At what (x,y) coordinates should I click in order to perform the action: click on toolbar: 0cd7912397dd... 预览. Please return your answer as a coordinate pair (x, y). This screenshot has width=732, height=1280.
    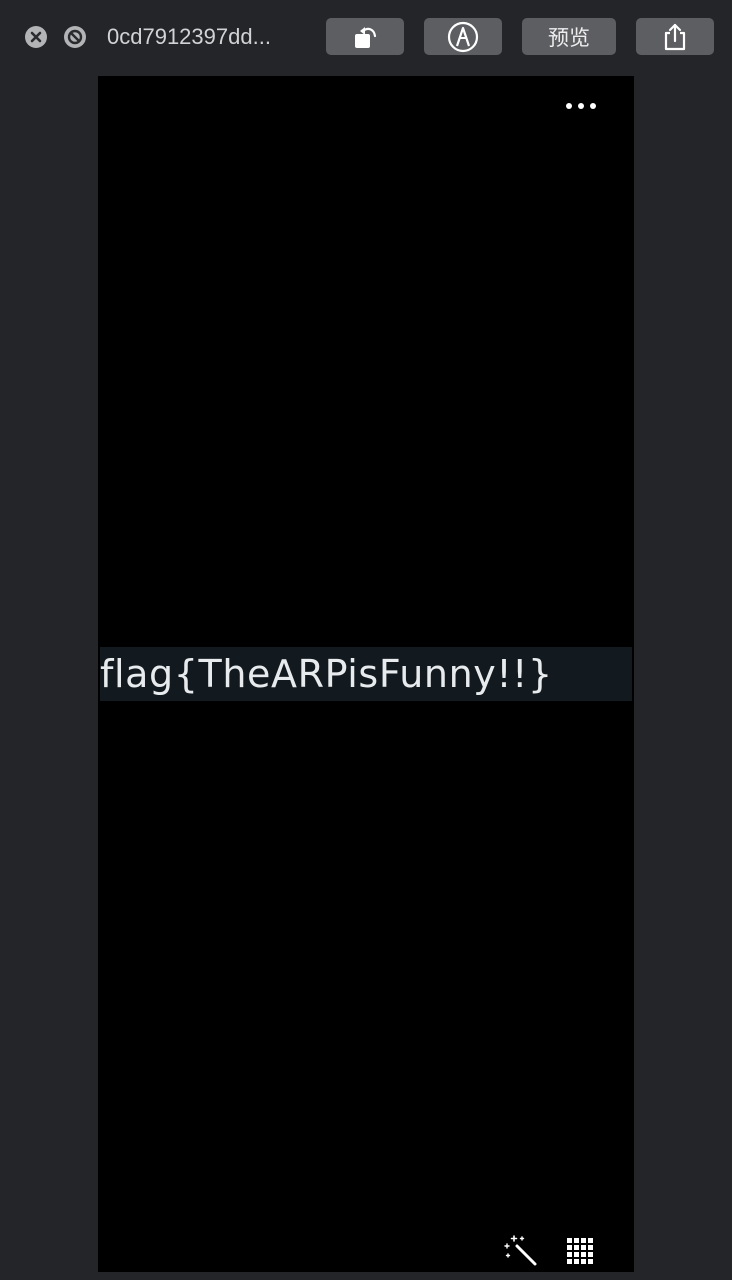
    Looking at the image, I should click on (366, 38).